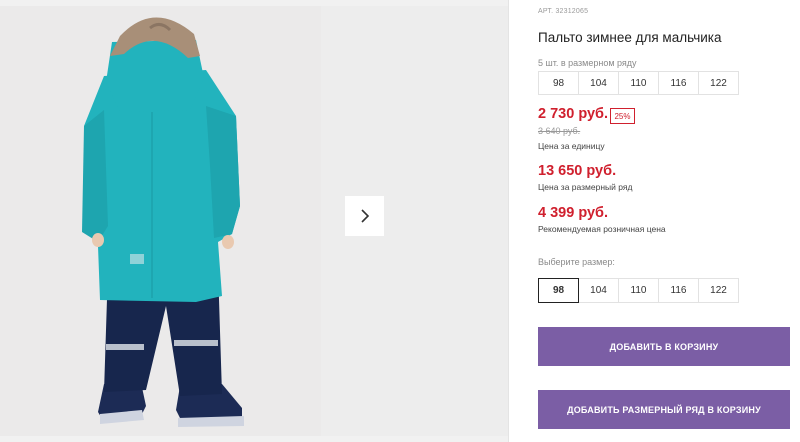 This screenshot has height=442, width=800. I want to click on choose-size-label: Выберите размер:, so click(576, 262).